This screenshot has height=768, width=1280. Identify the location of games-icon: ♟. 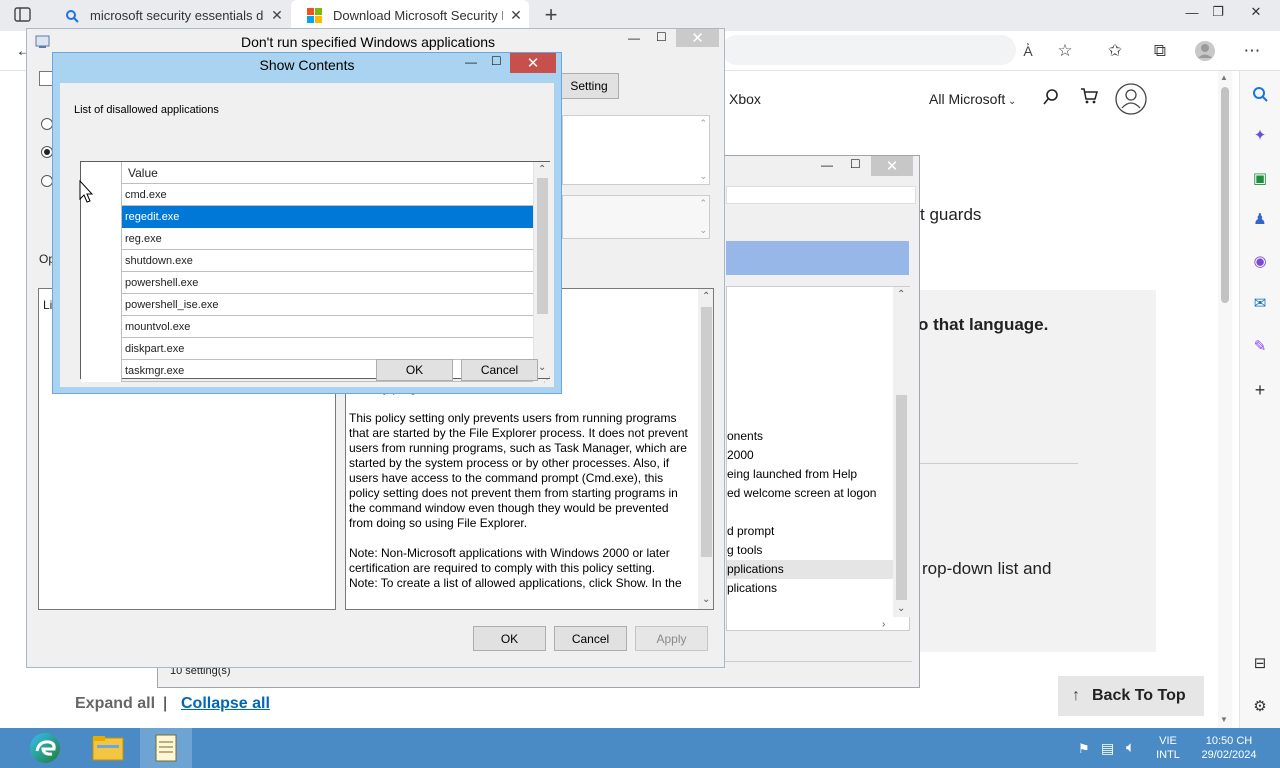
(1260, 219).